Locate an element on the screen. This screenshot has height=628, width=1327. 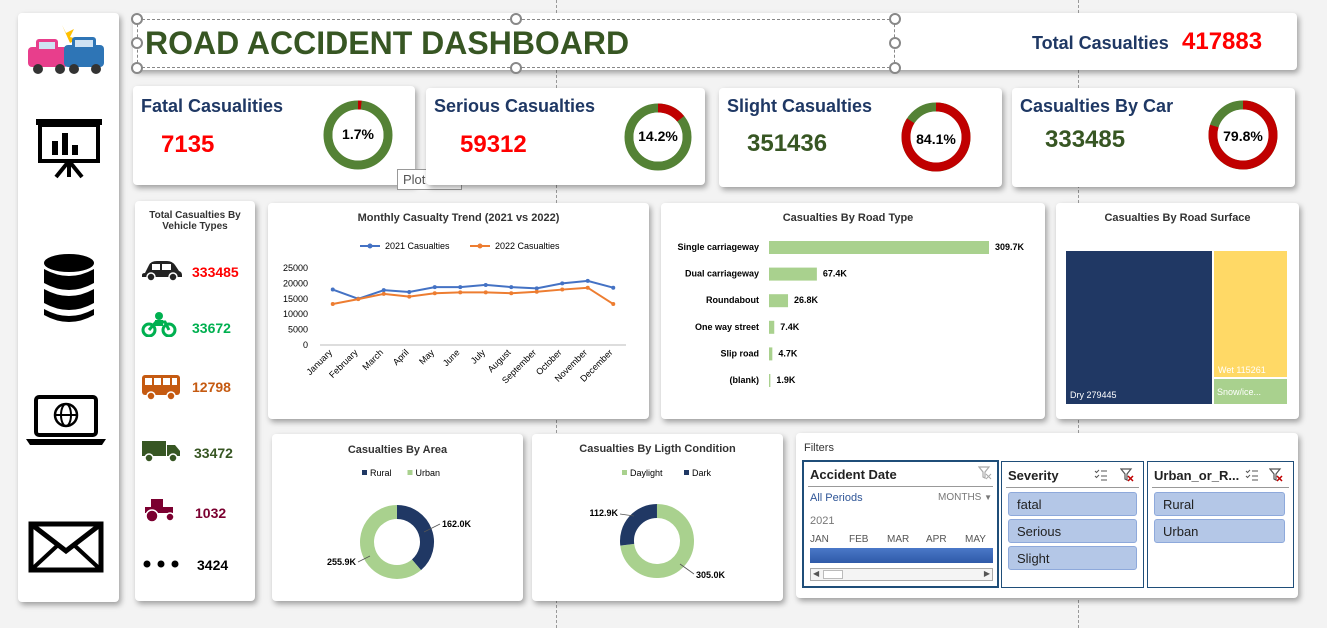
category-label: Dual carriageway is located at coordinates (722, 274).